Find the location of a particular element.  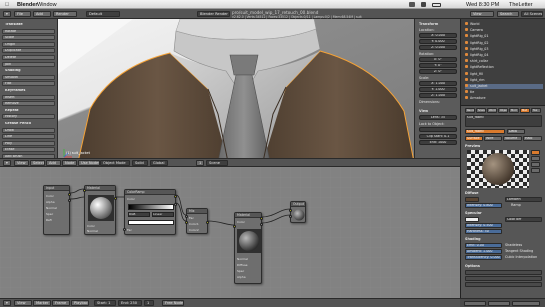

outliner-view-menu: View is located at coordinates (482, 14).